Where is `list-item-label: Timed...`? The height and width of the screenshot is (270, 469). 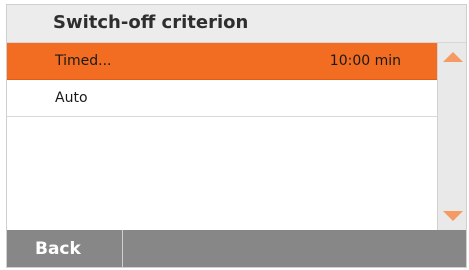 list-item-label: Timed... is located at coordinates (83, 61).